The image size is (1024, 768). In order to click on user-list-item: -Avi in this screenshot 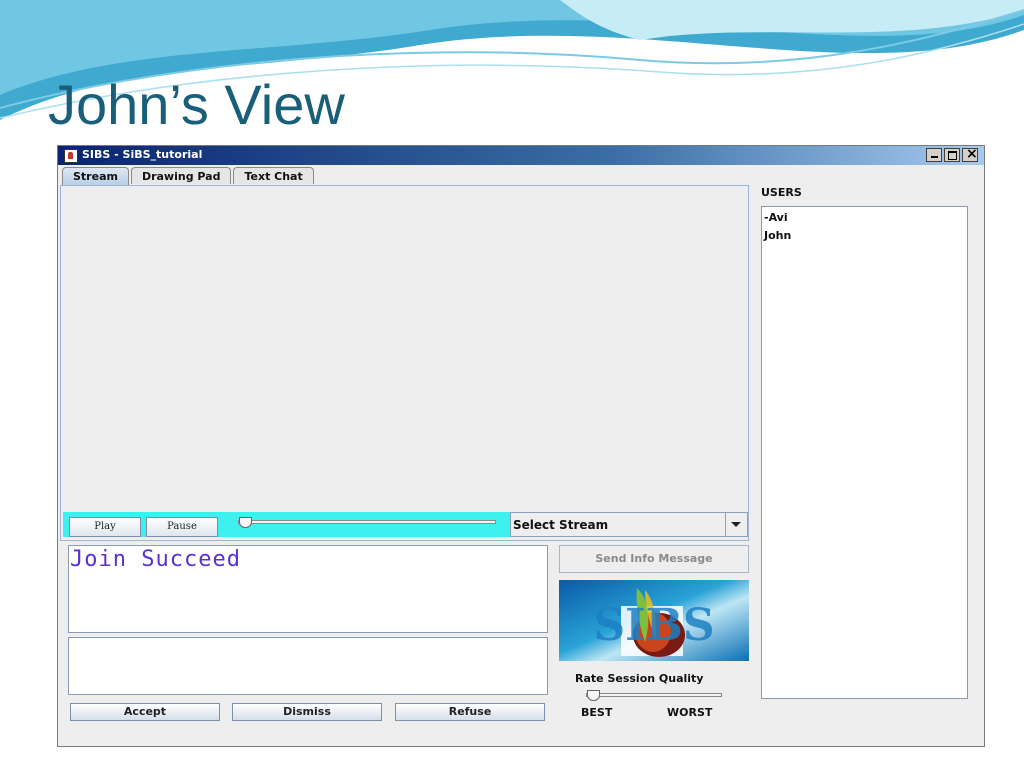, I will do `click(864, 218)`.